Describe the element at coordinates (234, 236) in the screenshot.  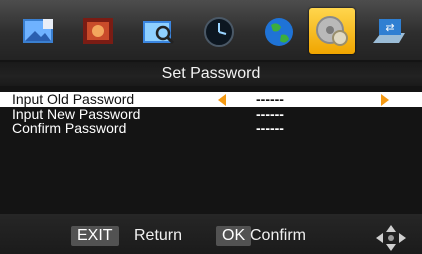
I see `ok-key: OK` at that location.